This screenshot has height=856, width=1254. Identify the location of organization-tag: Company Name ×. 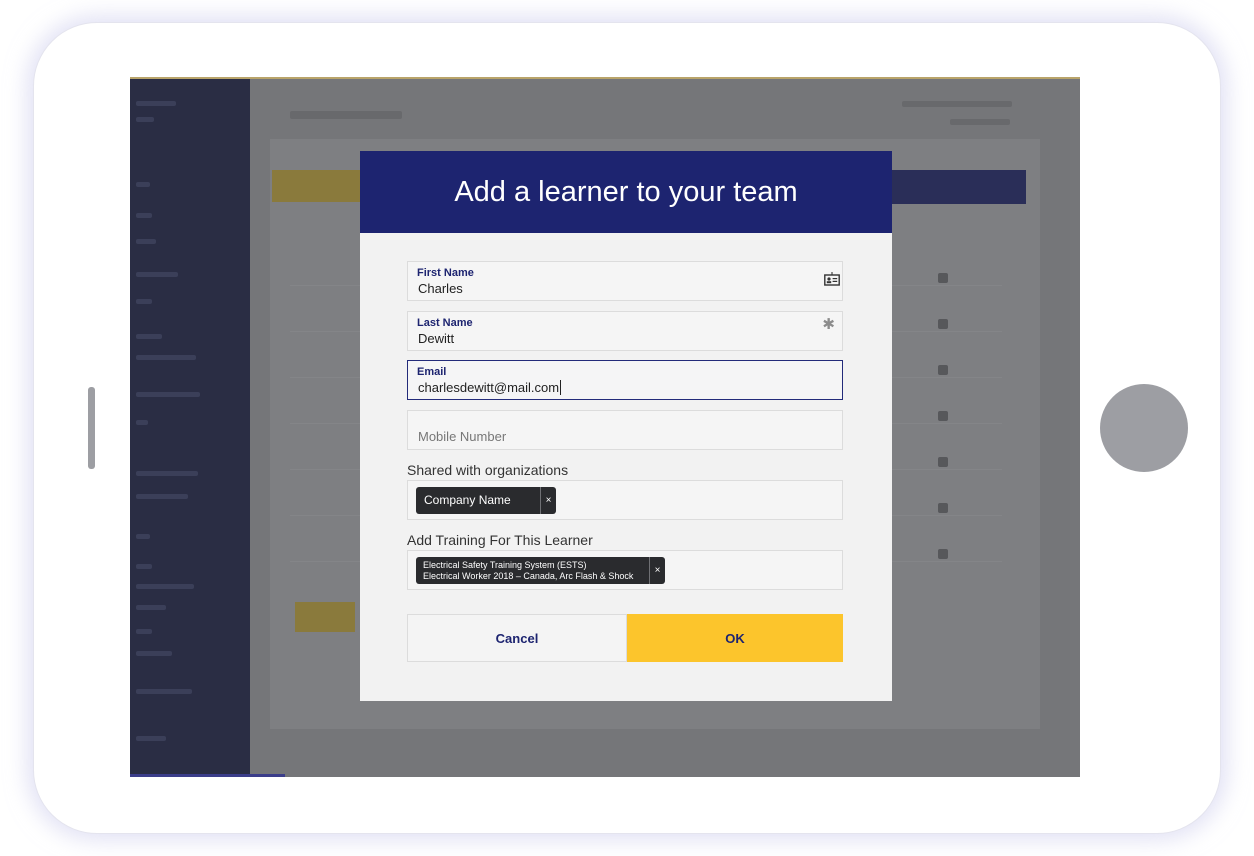
(486, 500).